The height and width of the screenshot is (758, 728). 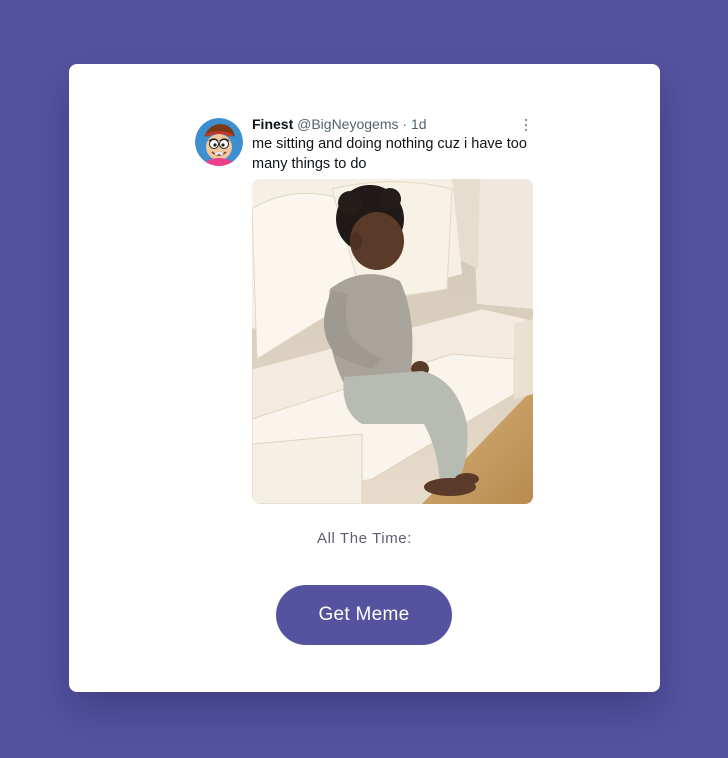 I want to click on tweet-time: 1d, so click(x=419, y=124).